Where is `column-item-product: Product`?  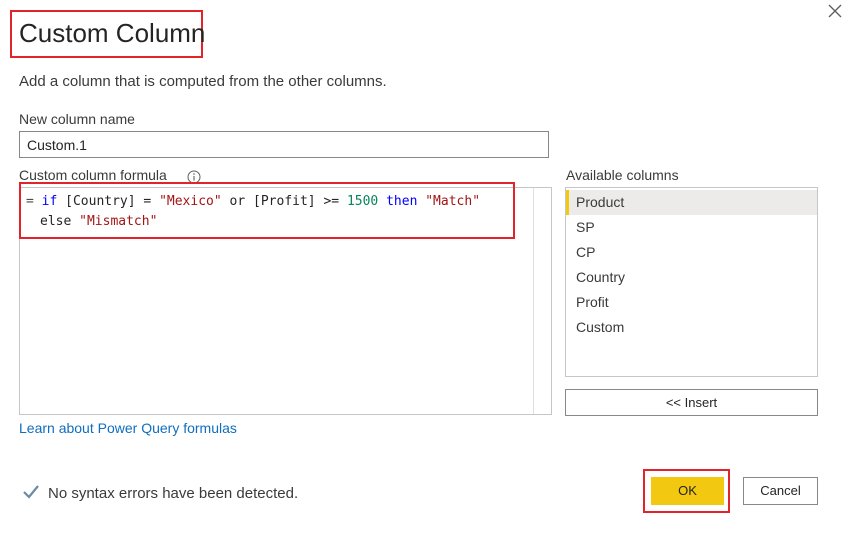 column-item-product: Product is located at coordinates (691, 202).